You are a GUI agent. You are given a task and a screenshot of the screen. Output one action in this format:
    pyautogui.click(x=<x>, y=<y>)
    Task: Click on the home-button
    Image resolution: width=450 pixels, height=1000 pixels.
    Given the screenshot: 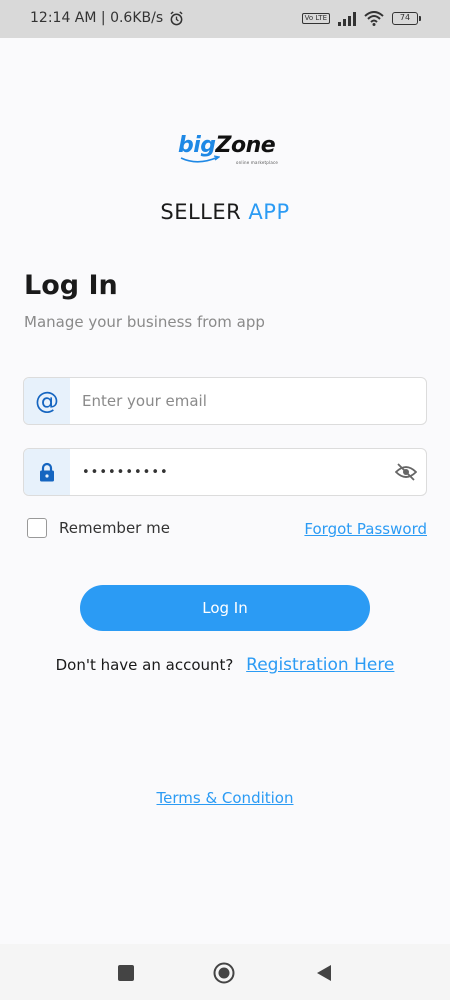 What is the action you would take?
    pyautogui.click(x=224, y=973)
    